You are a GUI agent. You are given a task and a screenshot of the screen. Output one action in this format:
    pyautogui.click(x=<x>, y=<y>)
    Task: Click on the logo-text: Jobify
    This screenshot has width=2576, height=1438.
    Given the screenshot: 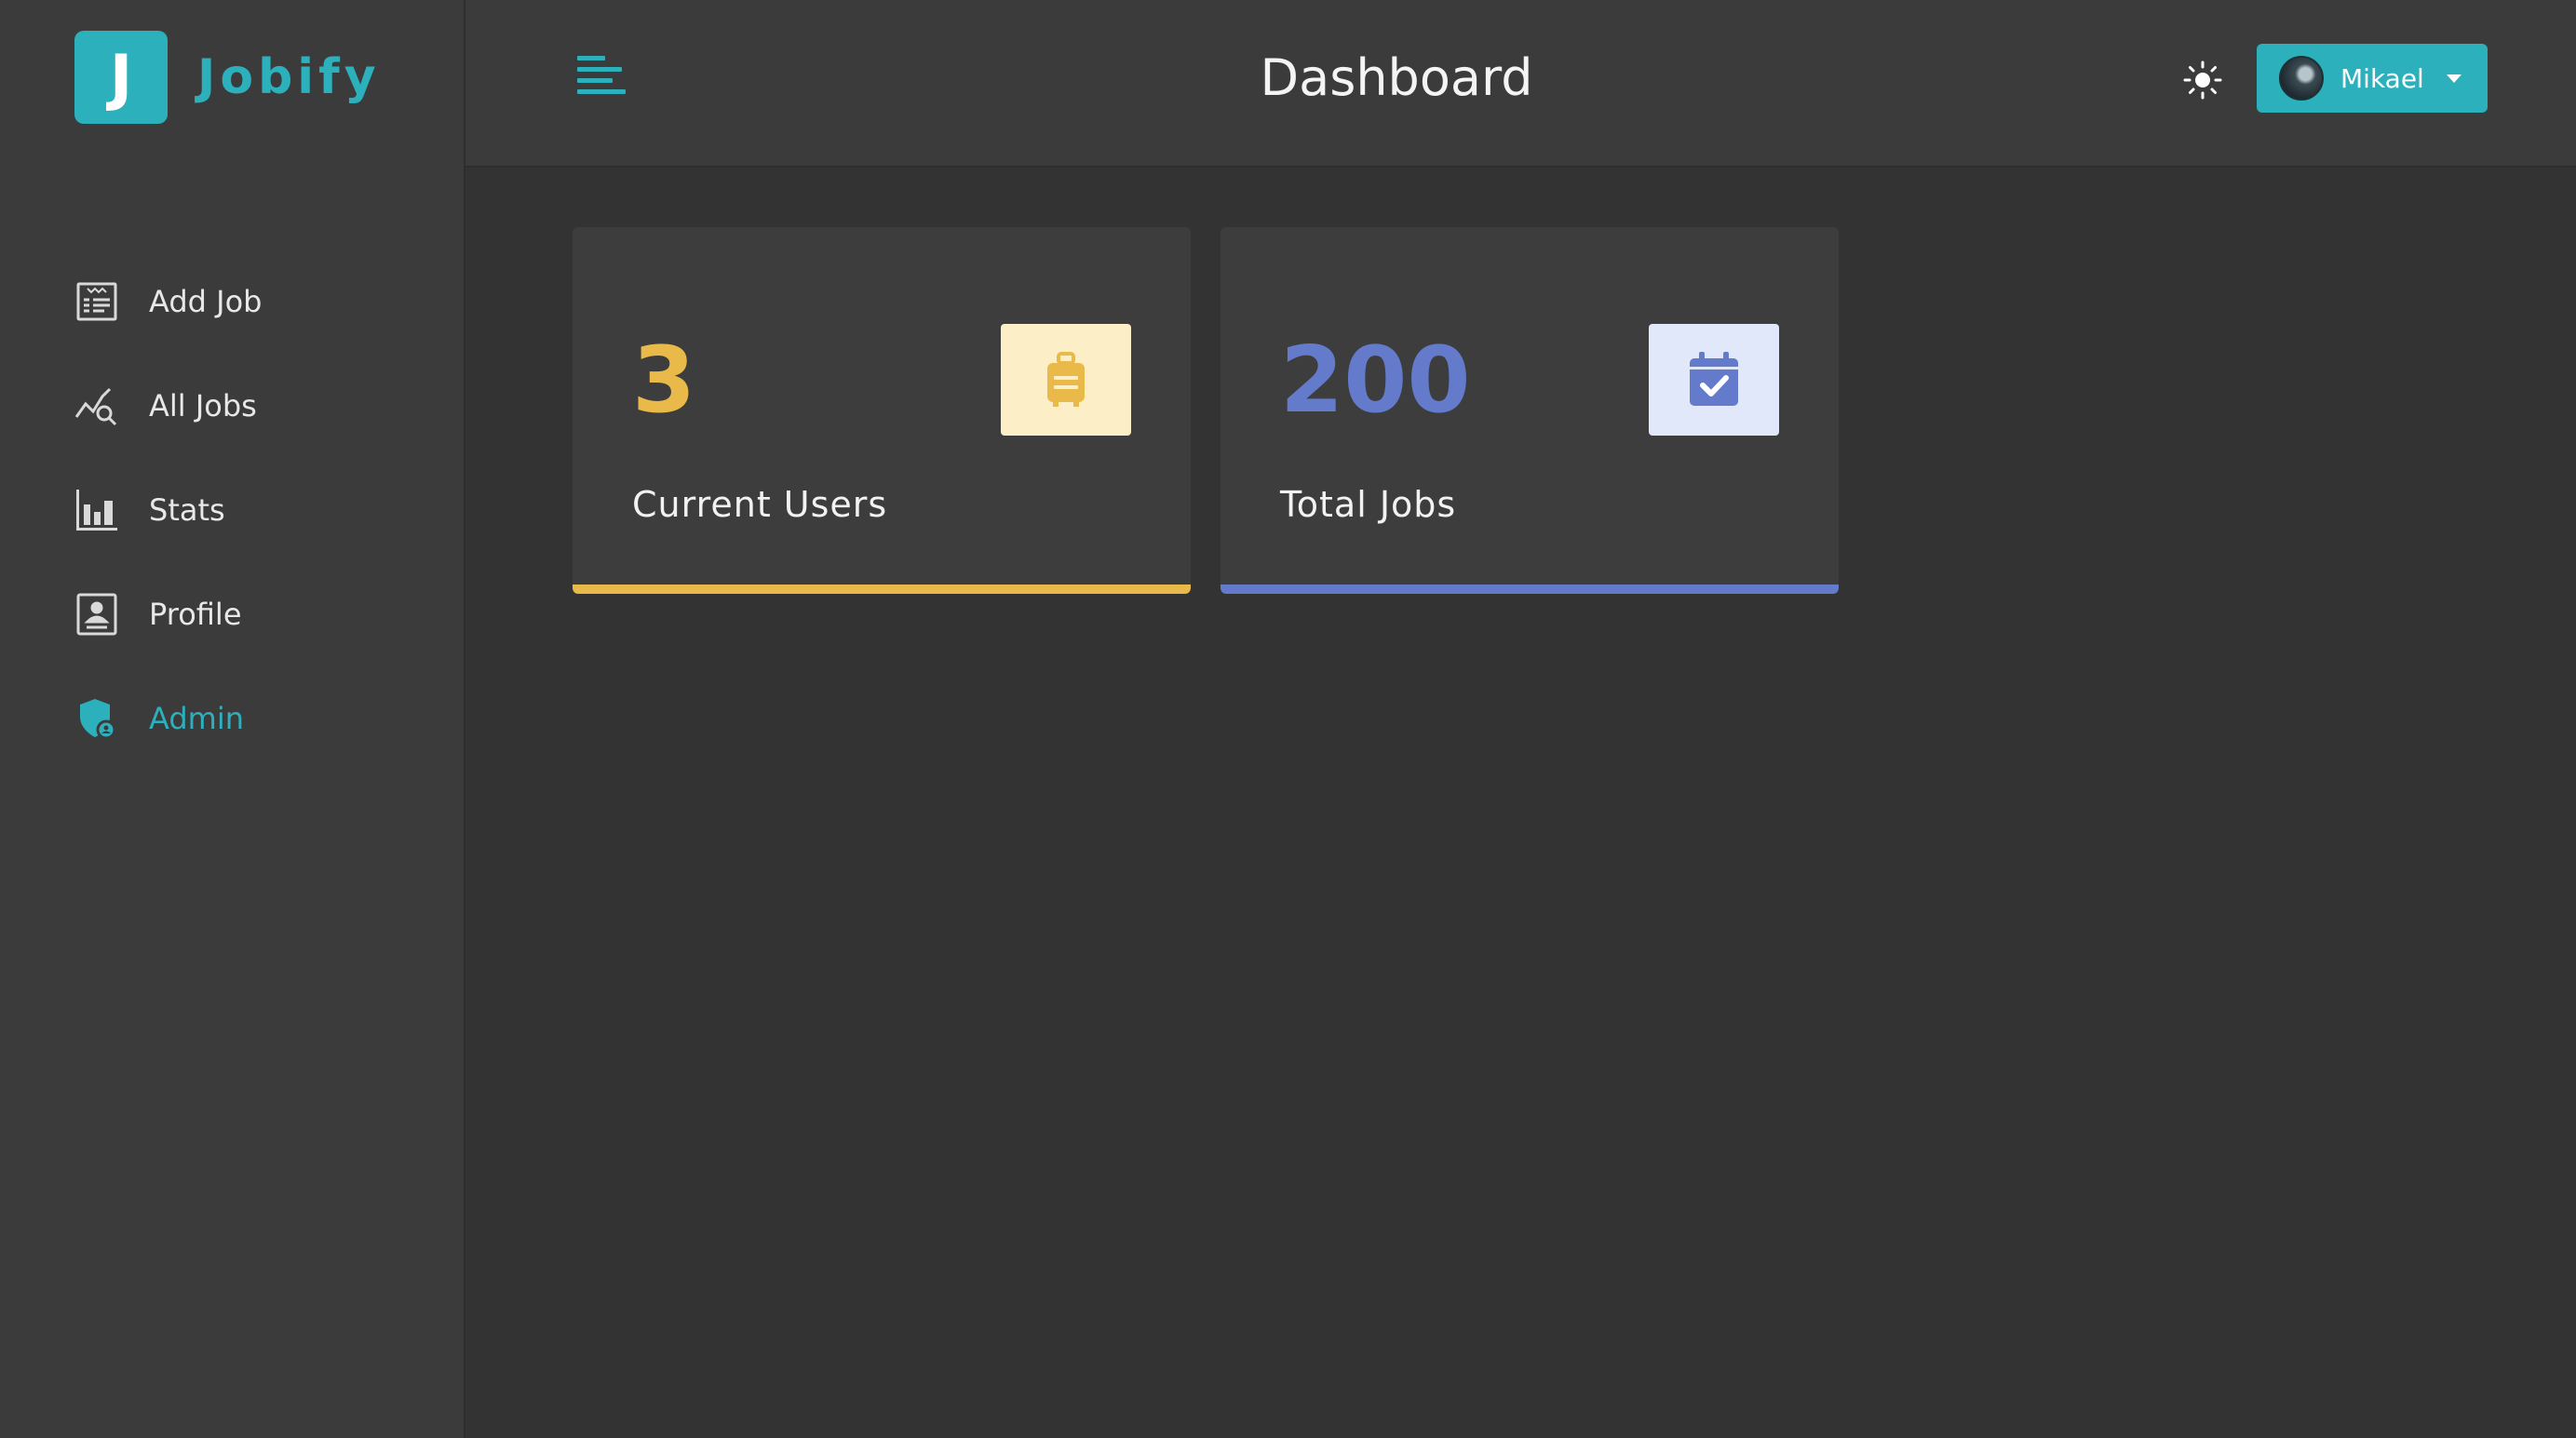 What is the action you would take?
    pyautogui.click(x=289, y=77)
    